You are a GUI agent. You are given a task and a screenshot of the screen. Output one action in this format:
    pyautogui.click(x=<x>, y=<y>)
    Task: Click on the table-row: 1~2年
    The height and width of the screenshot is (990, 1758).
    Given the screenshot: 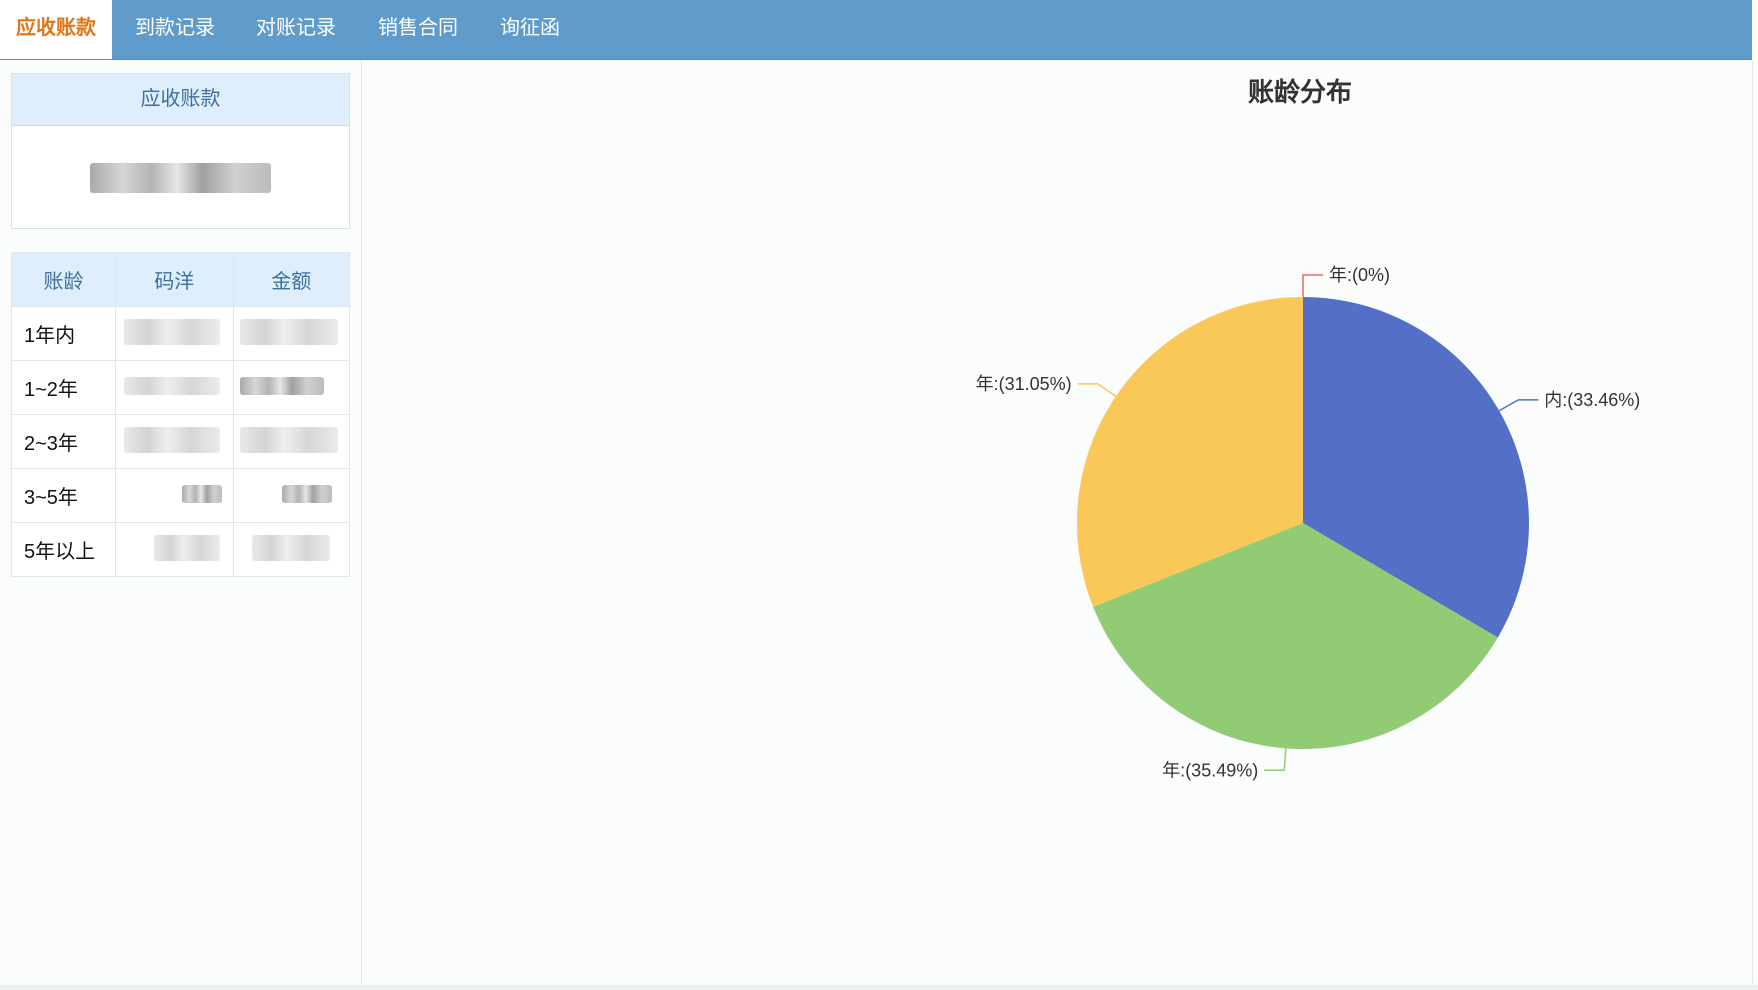 What is the action you would take?
    pyautogui.click(x=180, y=387)
    